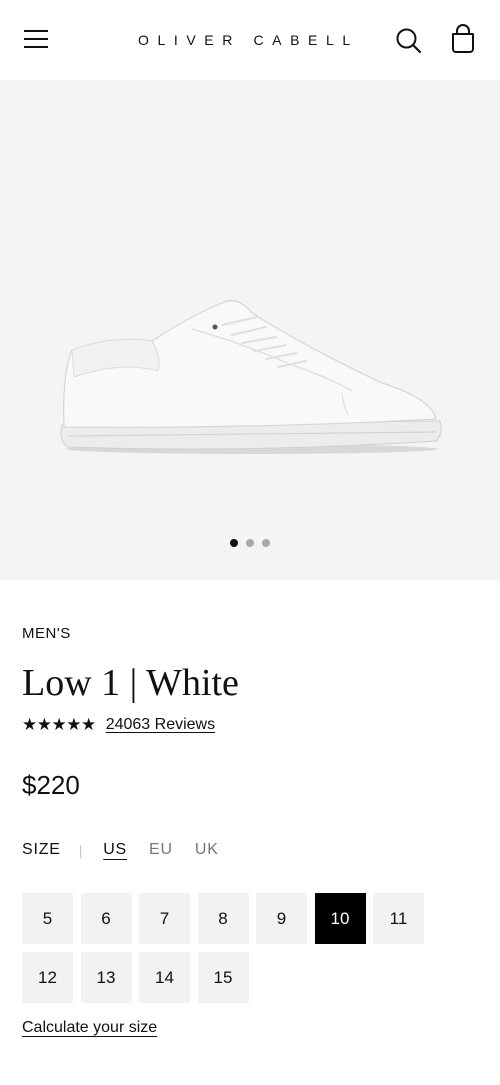 This screenshot has height=1085, width=500. What do you see at coordinates (340, 918) in the screenshot?
I see `size-option-selected: 10` at bounding box center [340, 918].